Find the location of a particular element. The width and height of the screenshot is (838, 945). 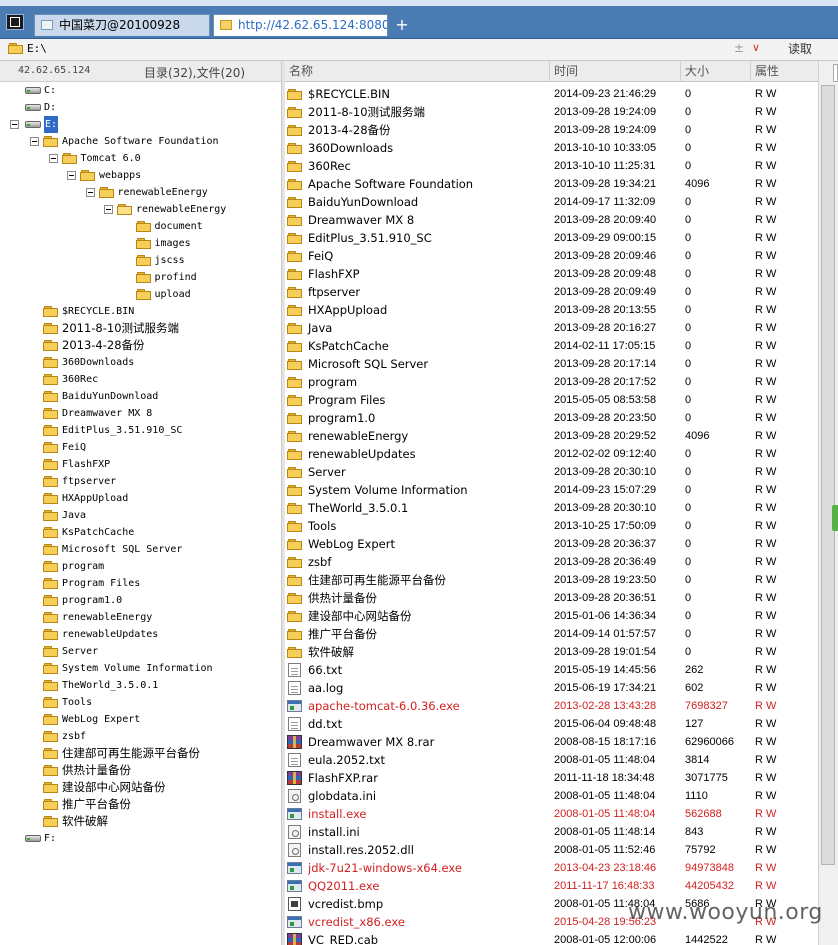

table-row: 软件破解 2013-09-28 19:01:54 0 R W is located at coordinates (551, 652).